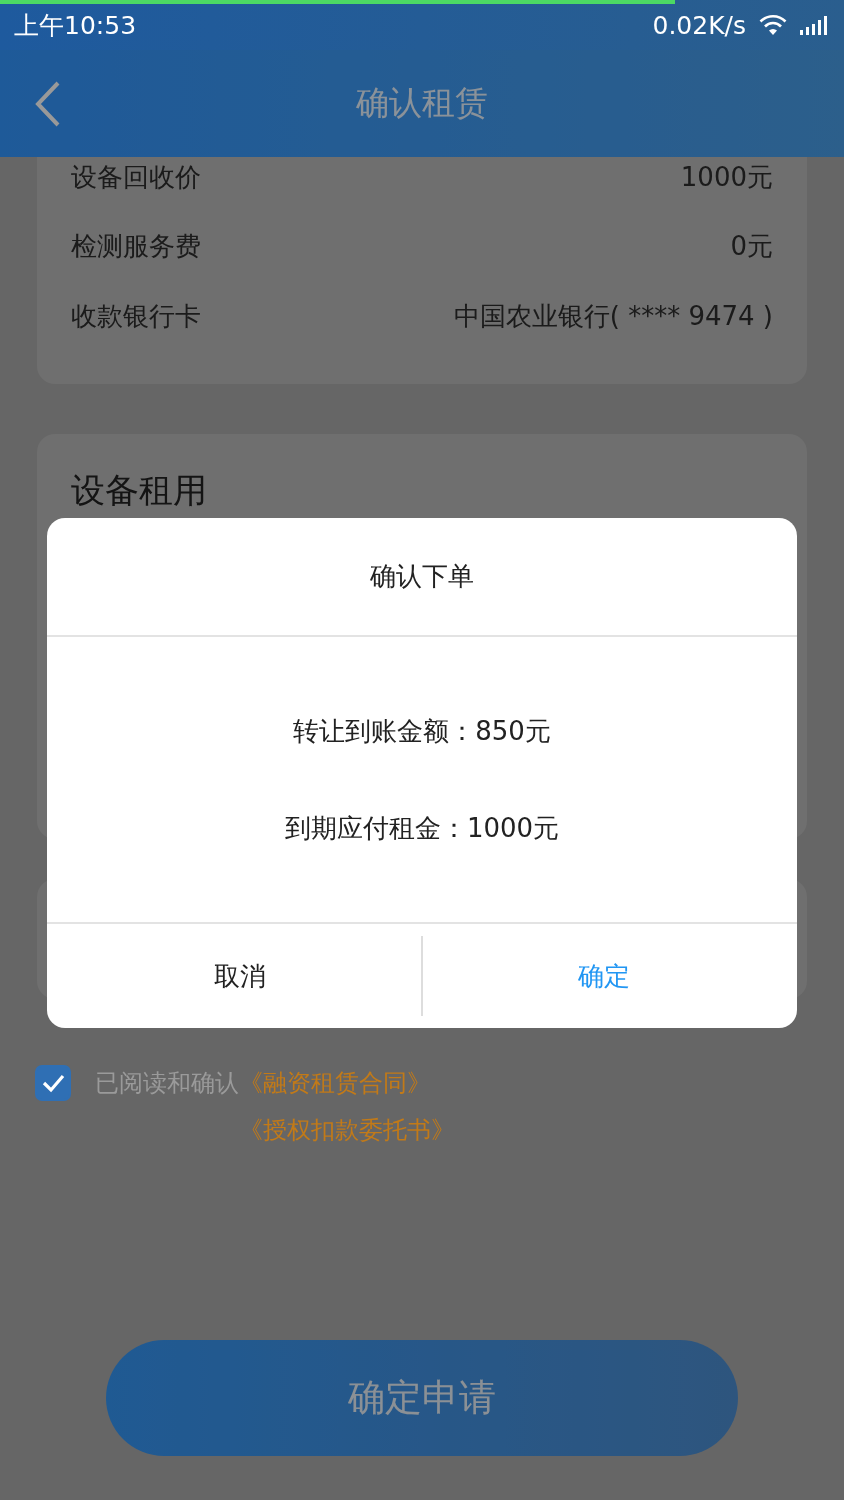 The image size is (844, 1500). I want to click on submit-button: 确定申请, so click(422, 1398).